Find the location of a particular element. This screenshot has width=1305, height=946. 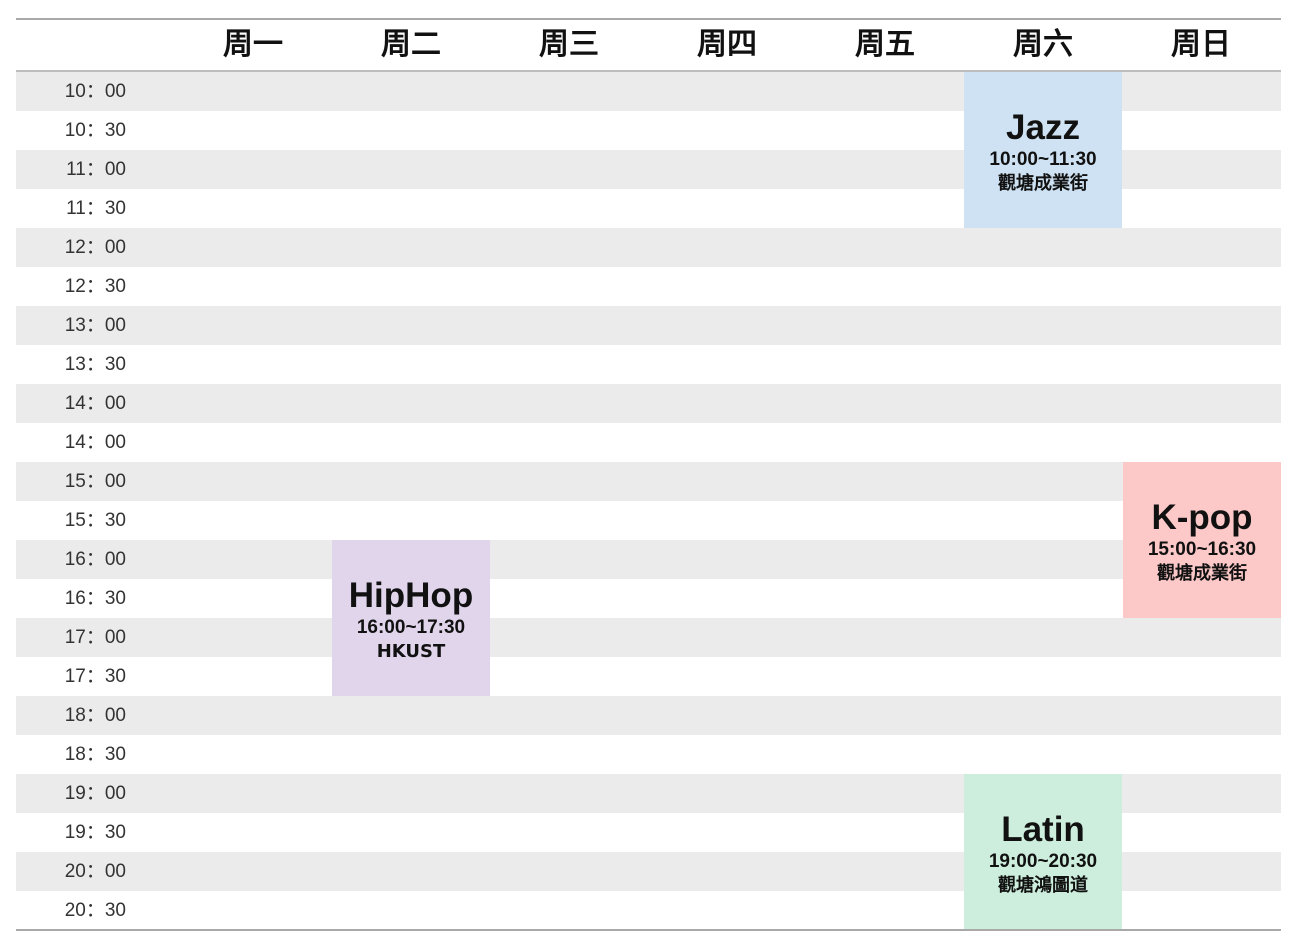

time-row: 17：30 is located at coordinates (648, 676).